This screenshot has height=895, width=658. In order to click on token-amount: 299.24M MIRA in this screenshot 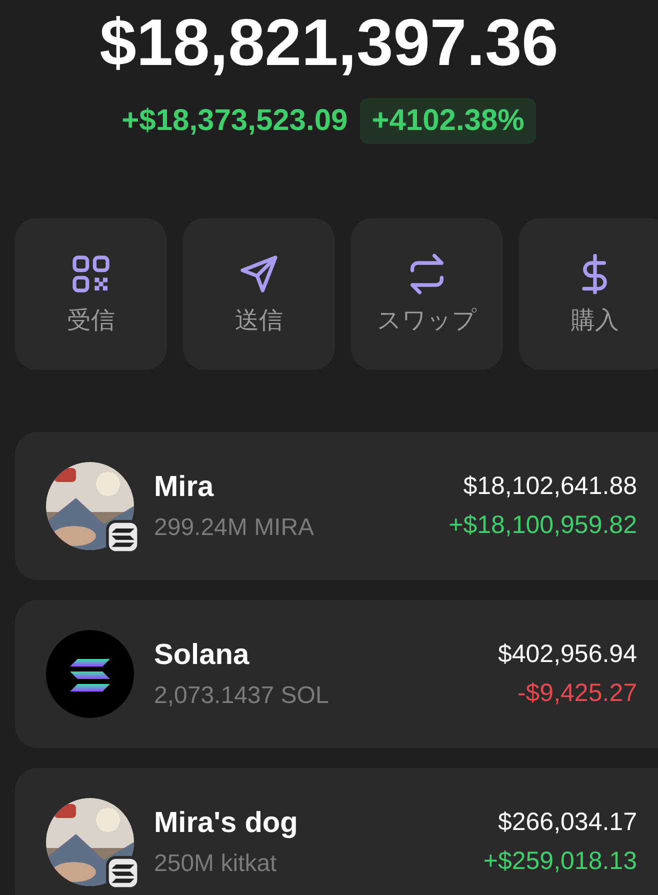, I will do `click(235, 528)`.